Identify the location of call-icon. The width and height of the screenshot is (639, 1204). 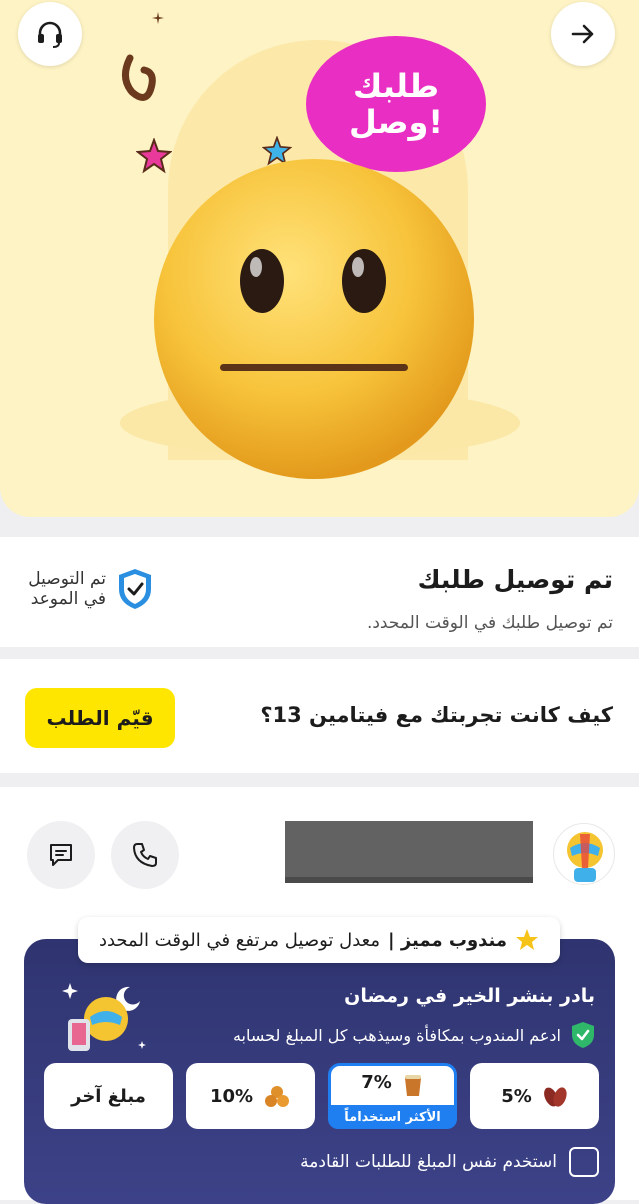
(145, 855).